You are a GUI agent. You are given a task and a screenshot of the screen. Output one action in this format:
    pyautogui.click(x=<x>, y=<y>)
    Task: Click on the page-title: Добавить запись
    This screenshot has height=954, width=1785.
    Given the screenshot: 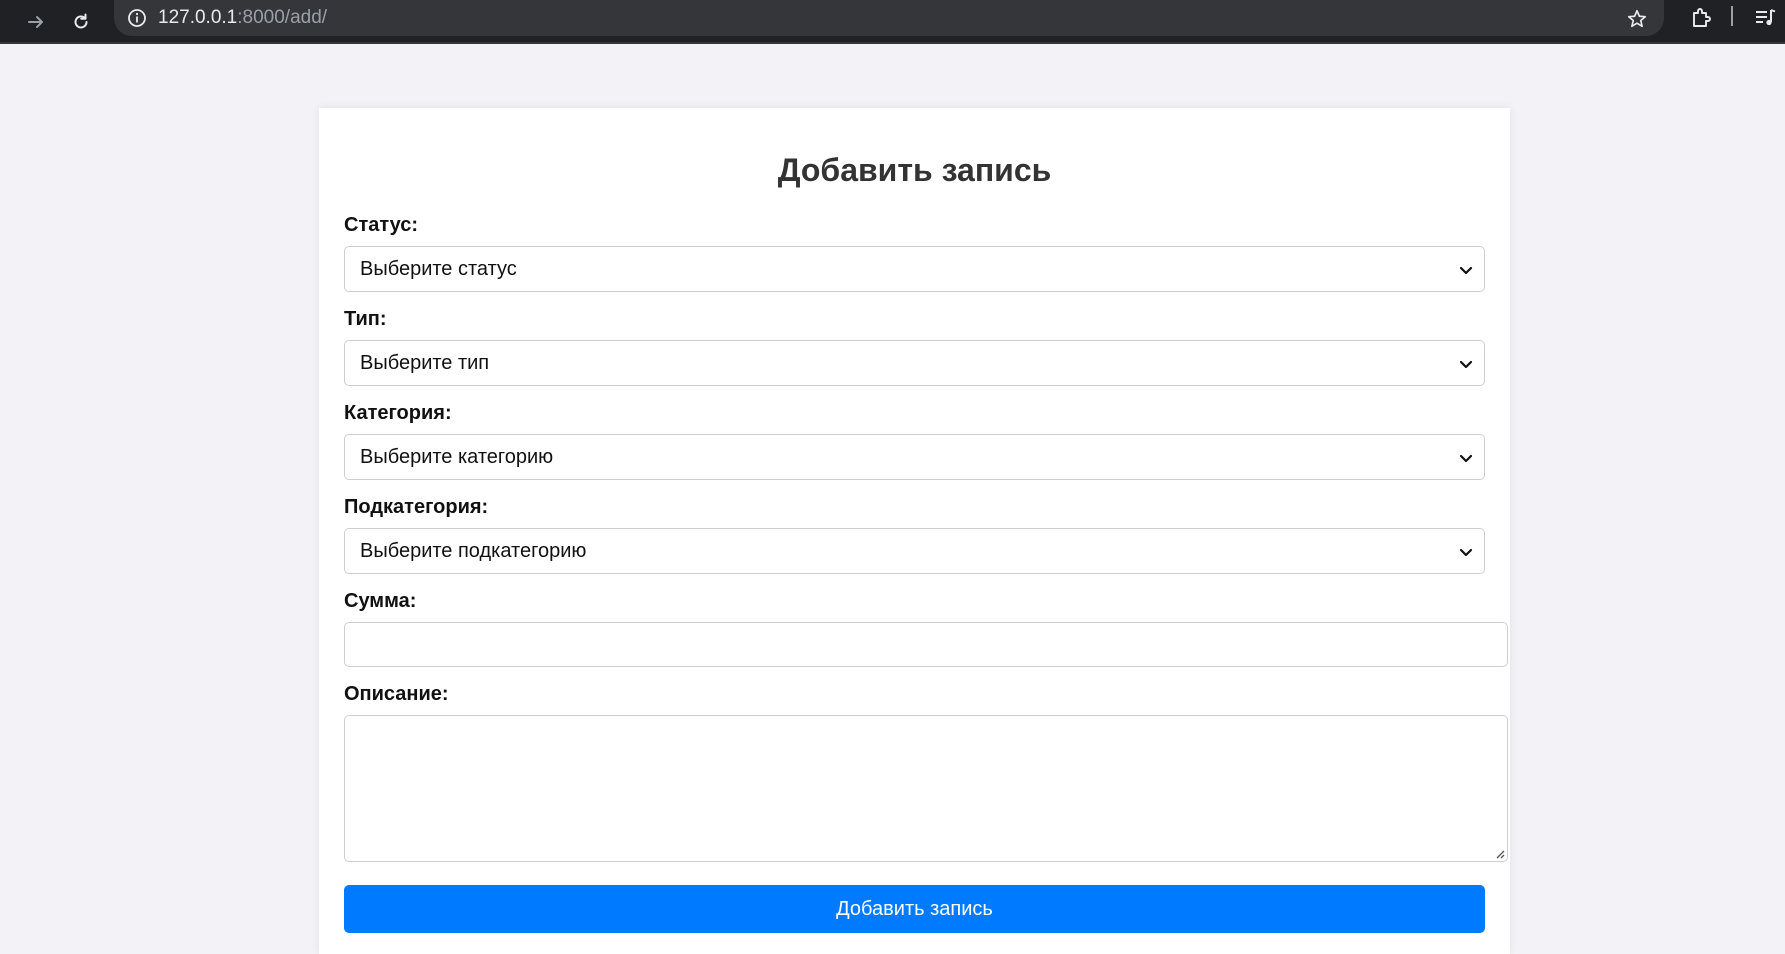 What is the action you would take?
    pyautogui.click(x=914, y=170)
    